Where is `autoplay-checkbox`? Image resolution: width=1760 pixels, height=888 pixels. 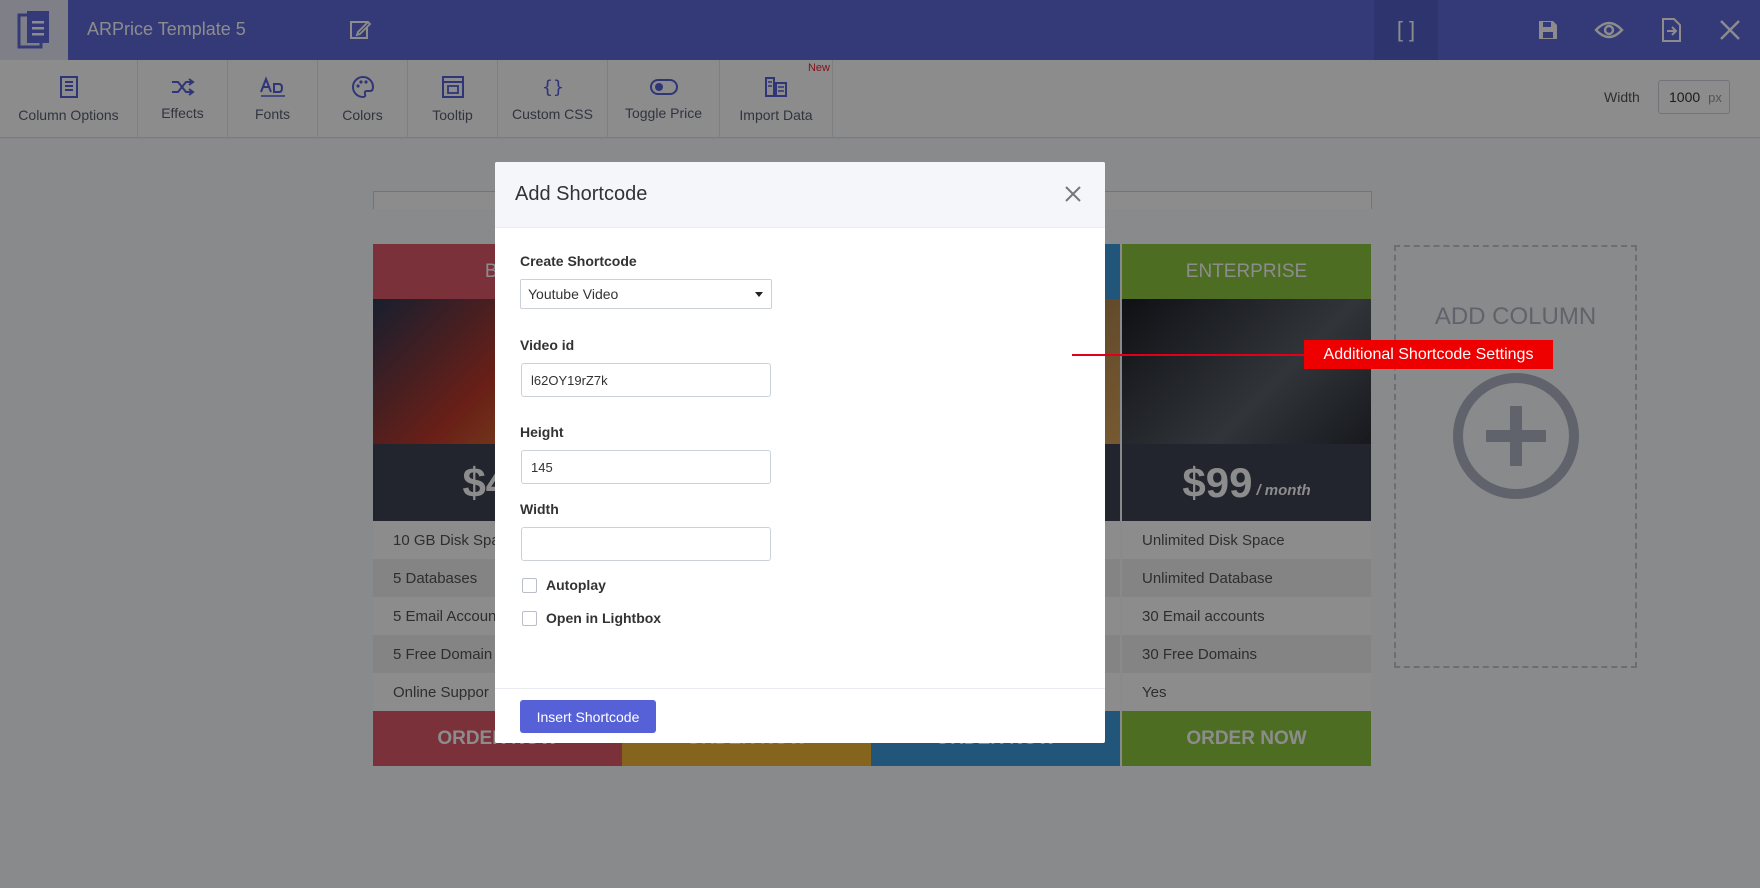
autoplay-checkbox is located at coordinates (529, 585).